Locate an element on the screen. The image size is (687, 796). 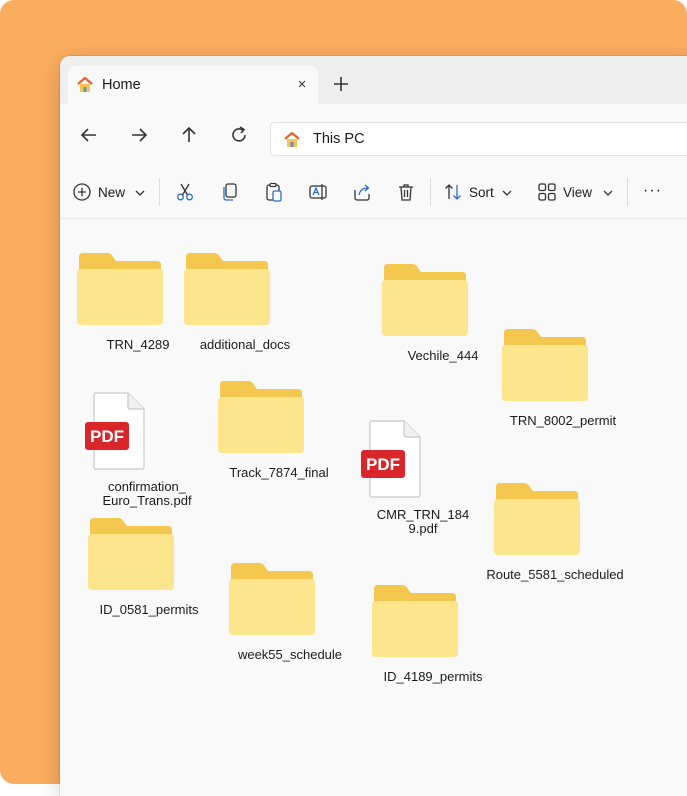
plus-circle-icon is located at coordinates (82, 192).